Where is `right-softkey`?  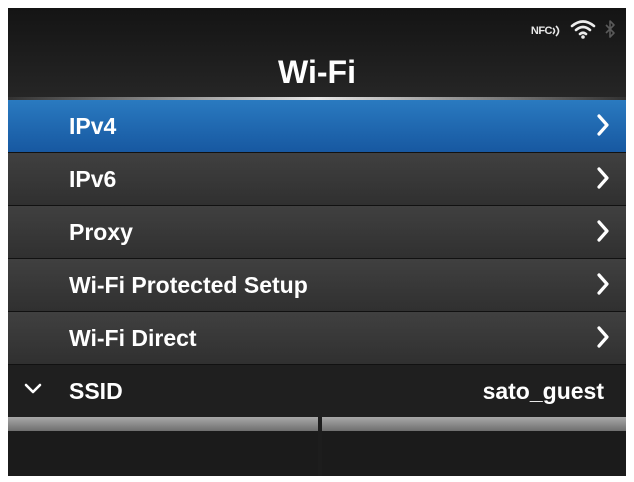 right-softkey is located at coordinates (474, 446).